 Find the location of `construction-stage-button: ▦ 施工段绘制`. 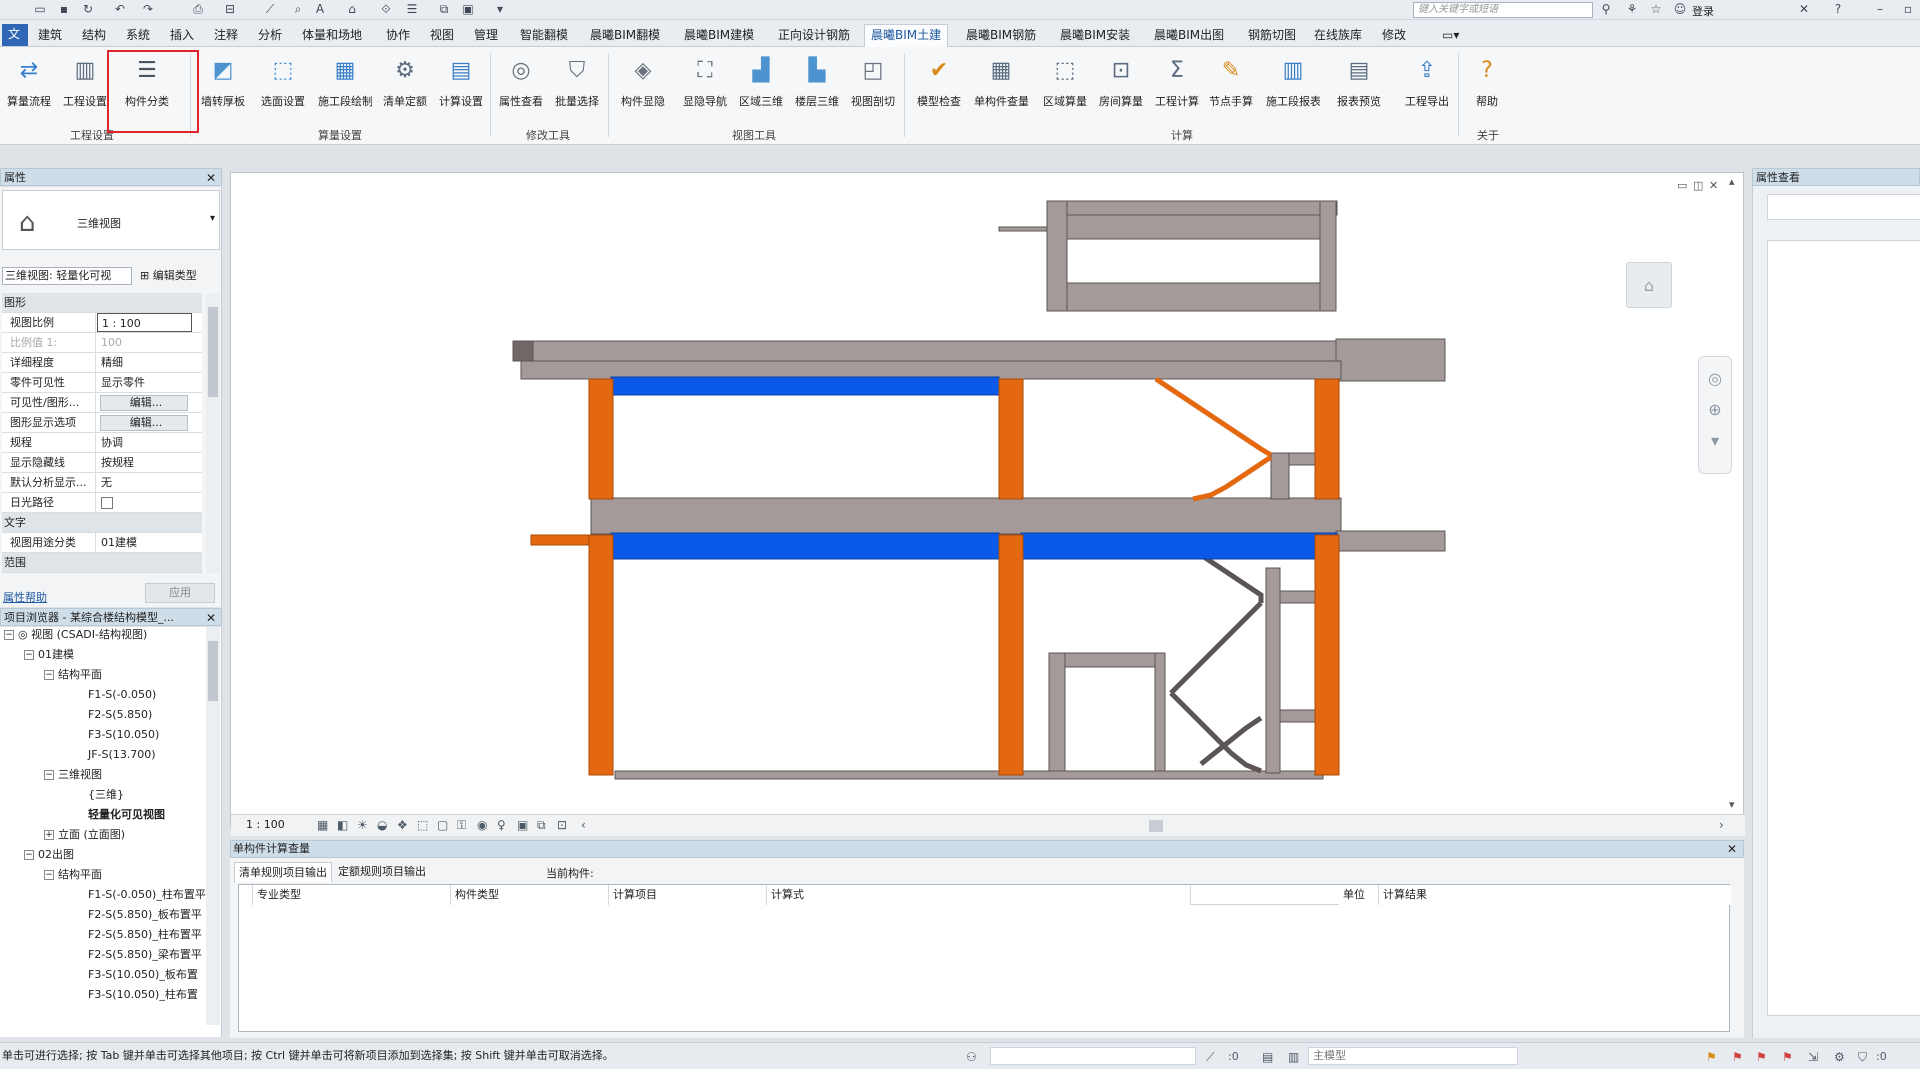

construction-stage-button: ▦ 施工段绘制 is located at coordinates (345, 87).